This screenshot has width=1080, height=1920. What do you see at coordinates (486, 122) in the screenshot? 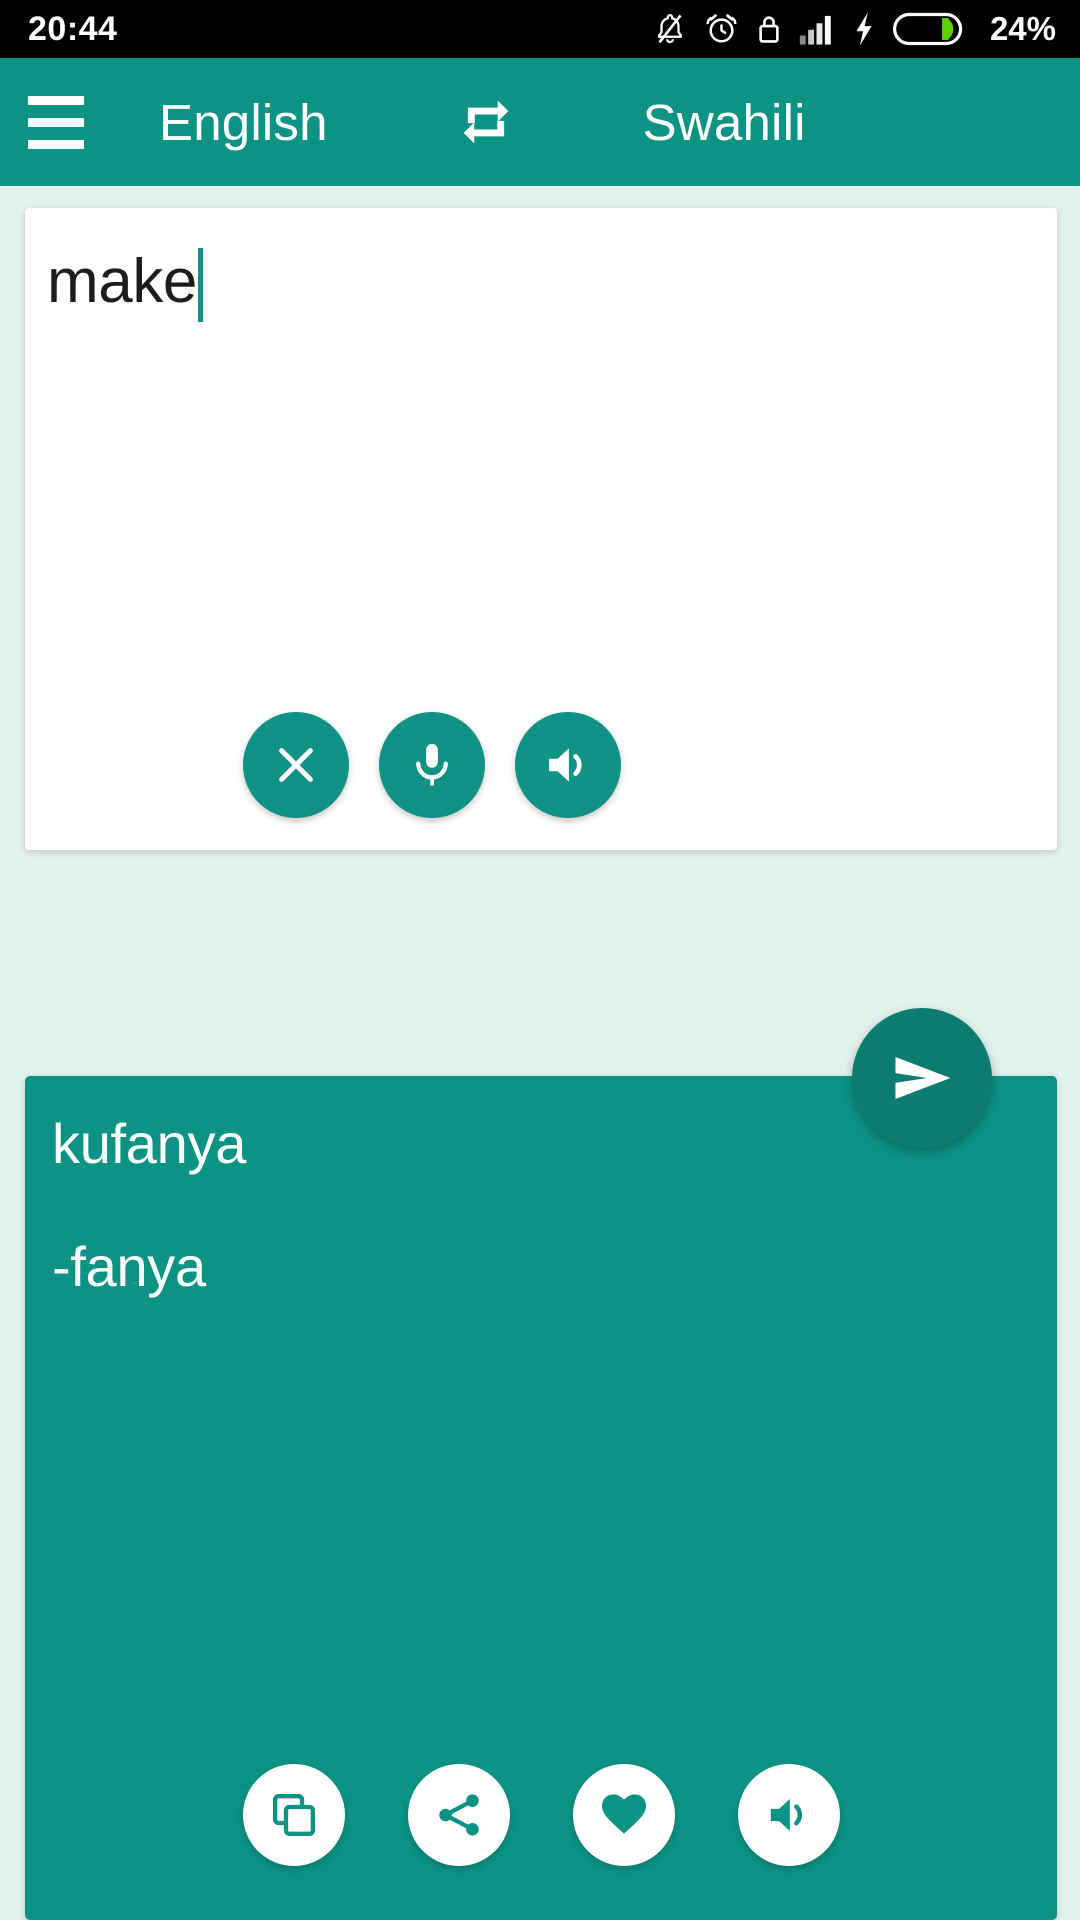
I see `swap-languages-icon` at bounding box center [486, 122].